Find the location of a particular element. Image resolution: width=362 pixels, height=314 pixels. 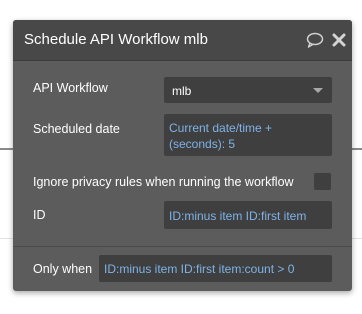

only-when-label: Only when is located at coordinates (63, 269).